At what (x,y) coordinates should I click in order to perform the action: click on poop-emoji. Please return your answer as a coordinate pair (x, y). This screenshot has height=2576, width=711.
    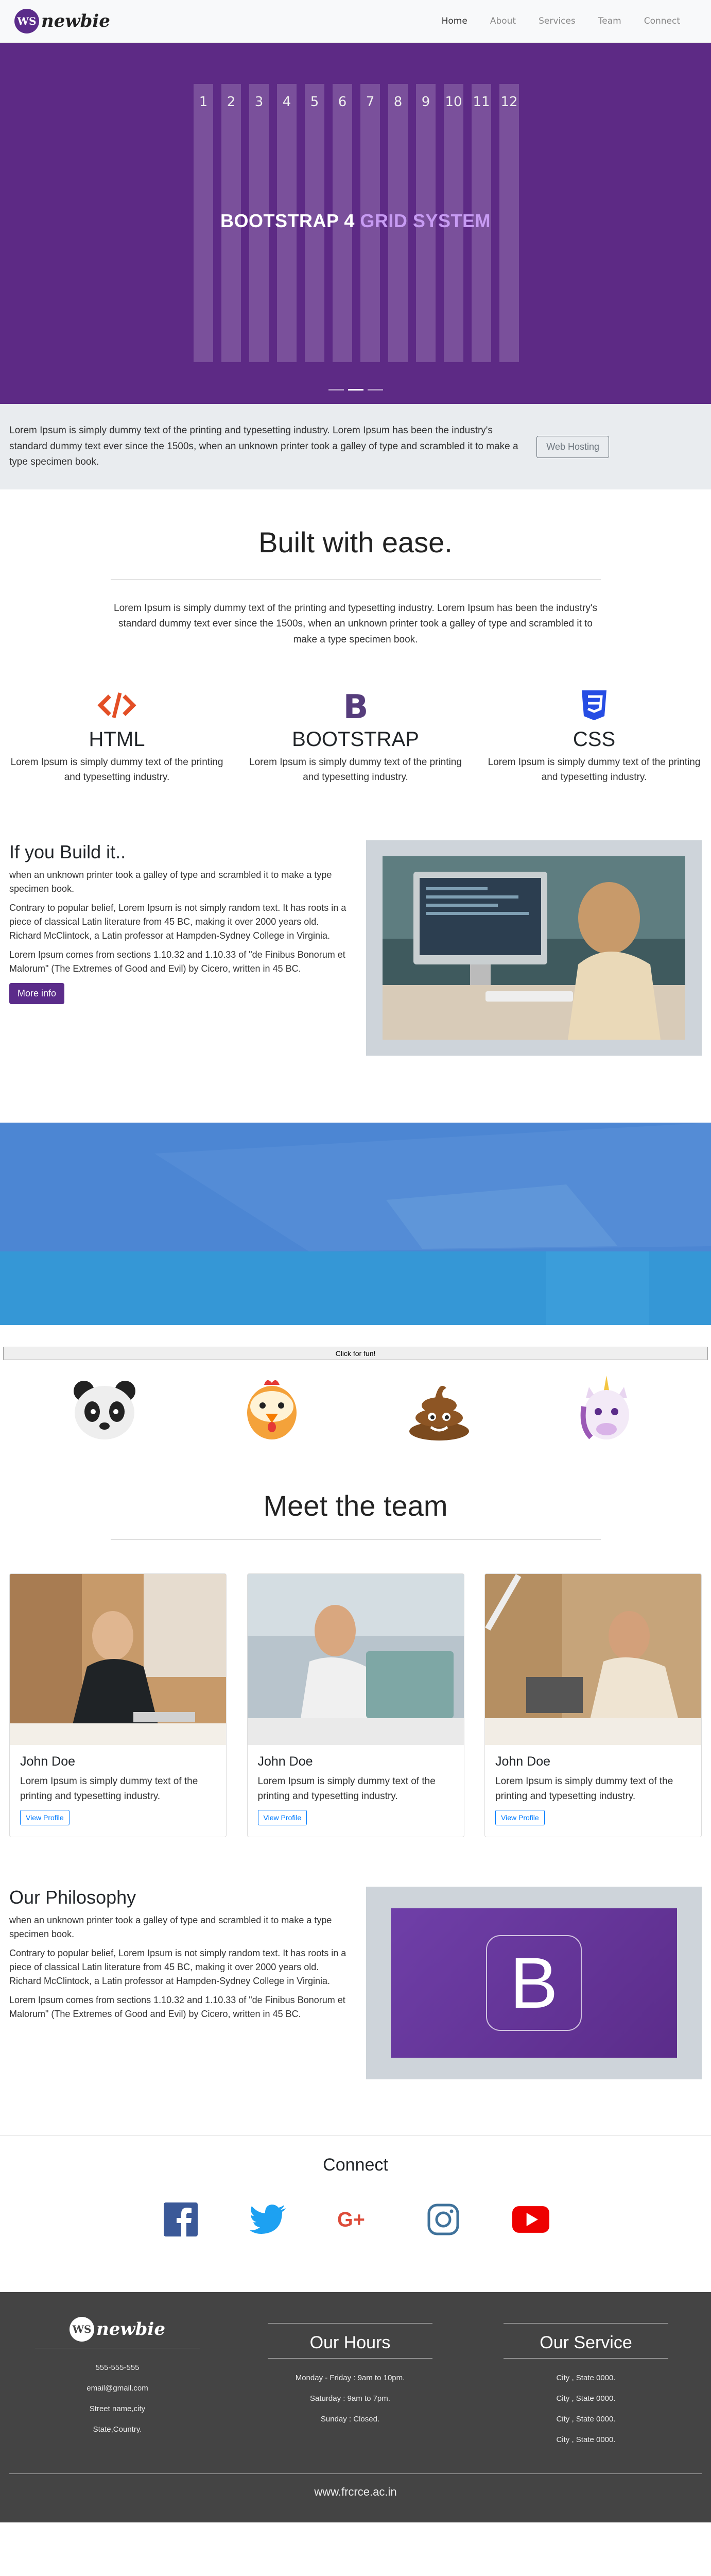
    Looking at the image, I should click on (439, 1409).